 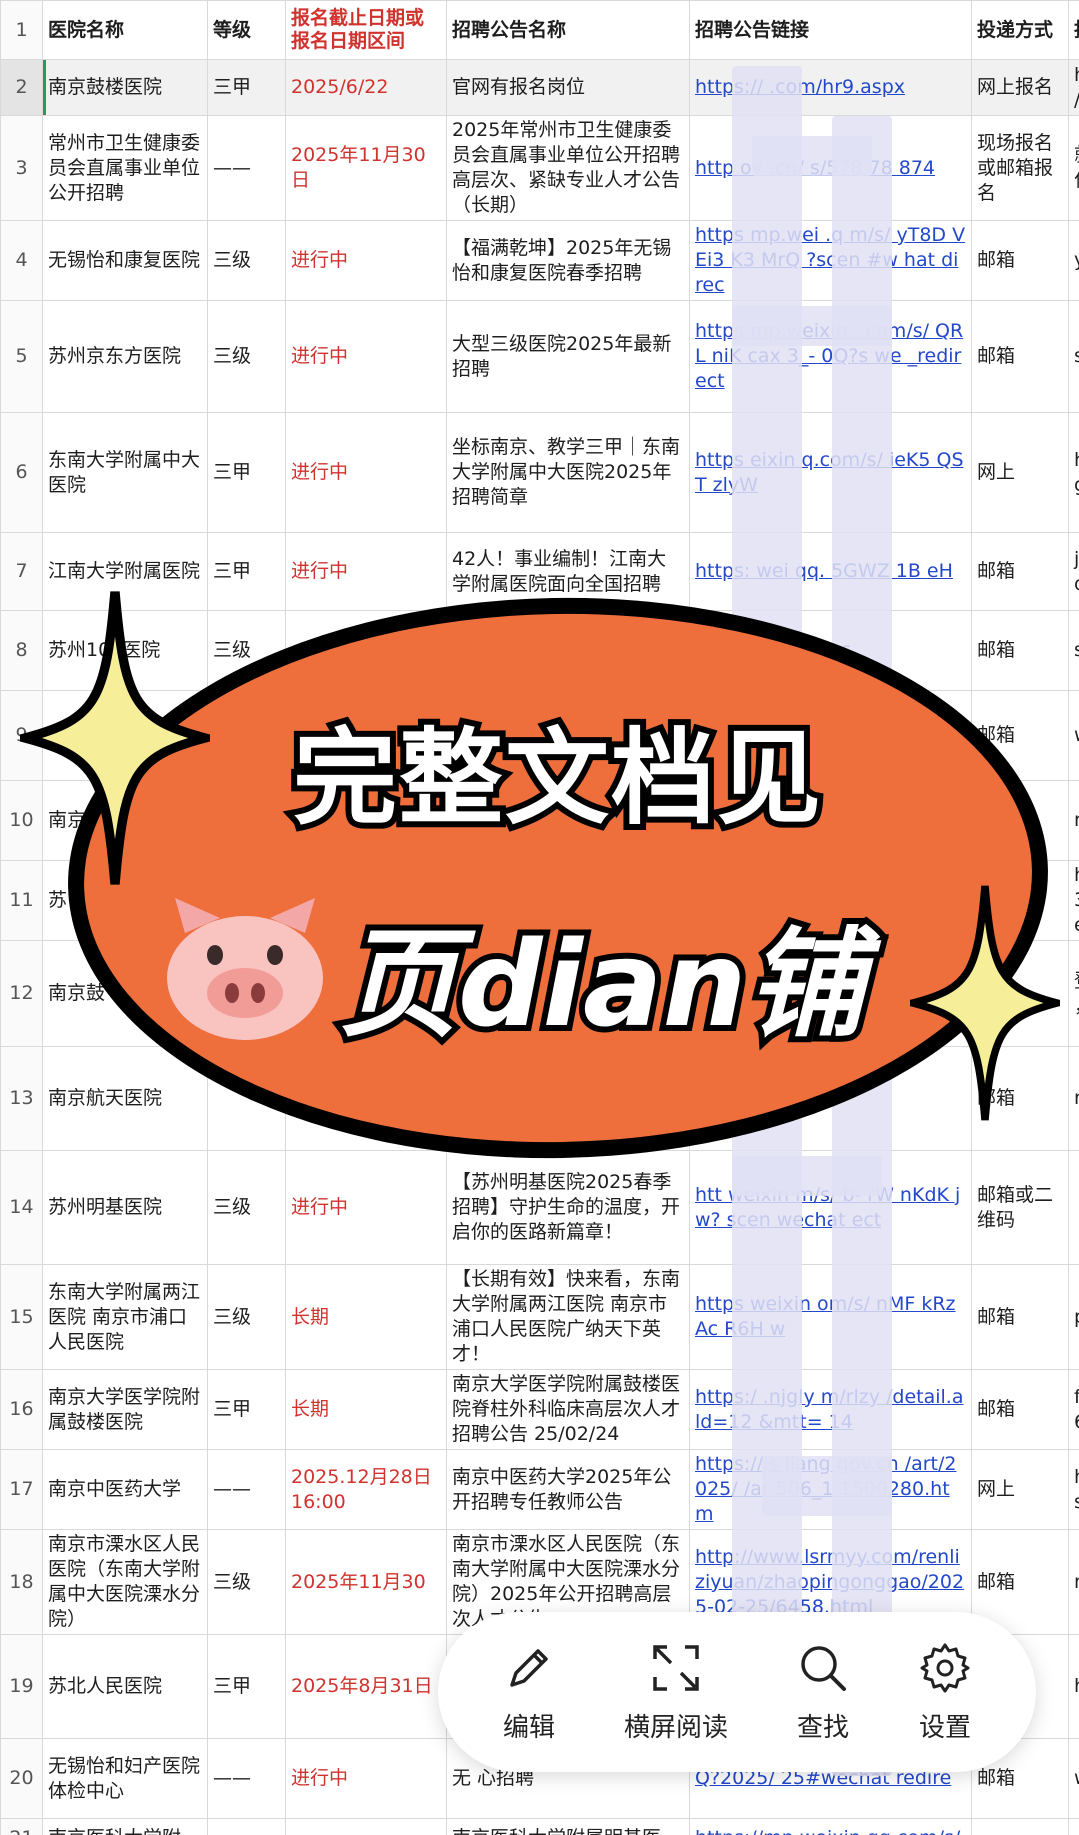 I want to click on announcement-title-cell: 南京医科大学附属明基医, so click(x=568, y=1826).